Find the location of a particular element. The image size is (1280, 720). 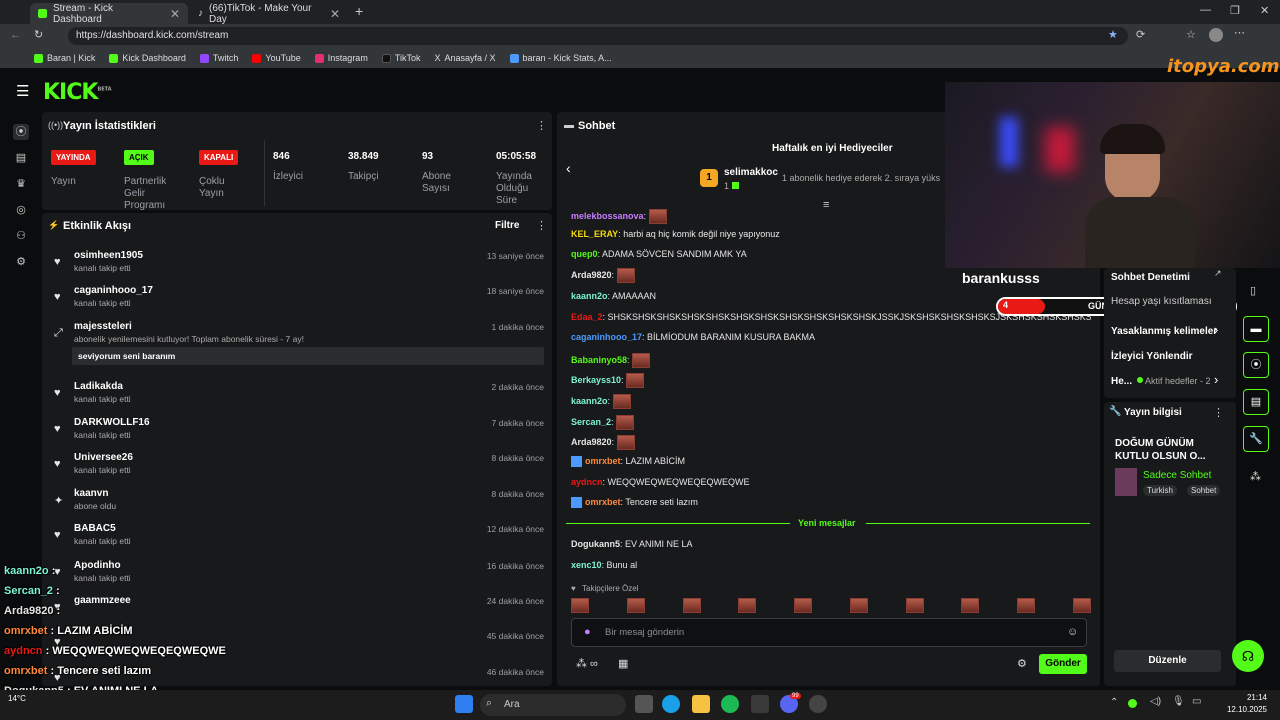

chat-username: melekbossanova is located at coordinates (607, 216).